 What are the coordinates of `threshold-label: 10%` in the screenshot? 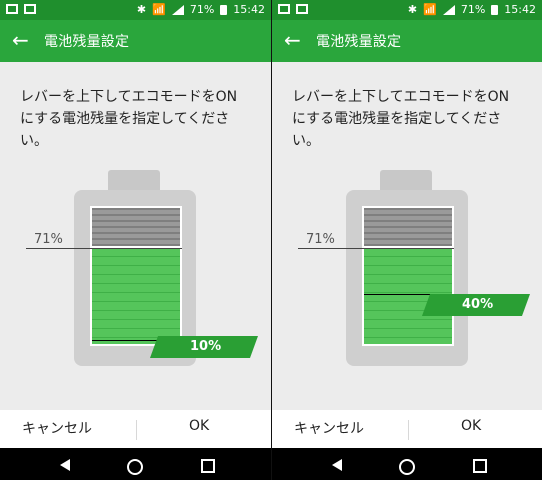 It's located at (206, 346).